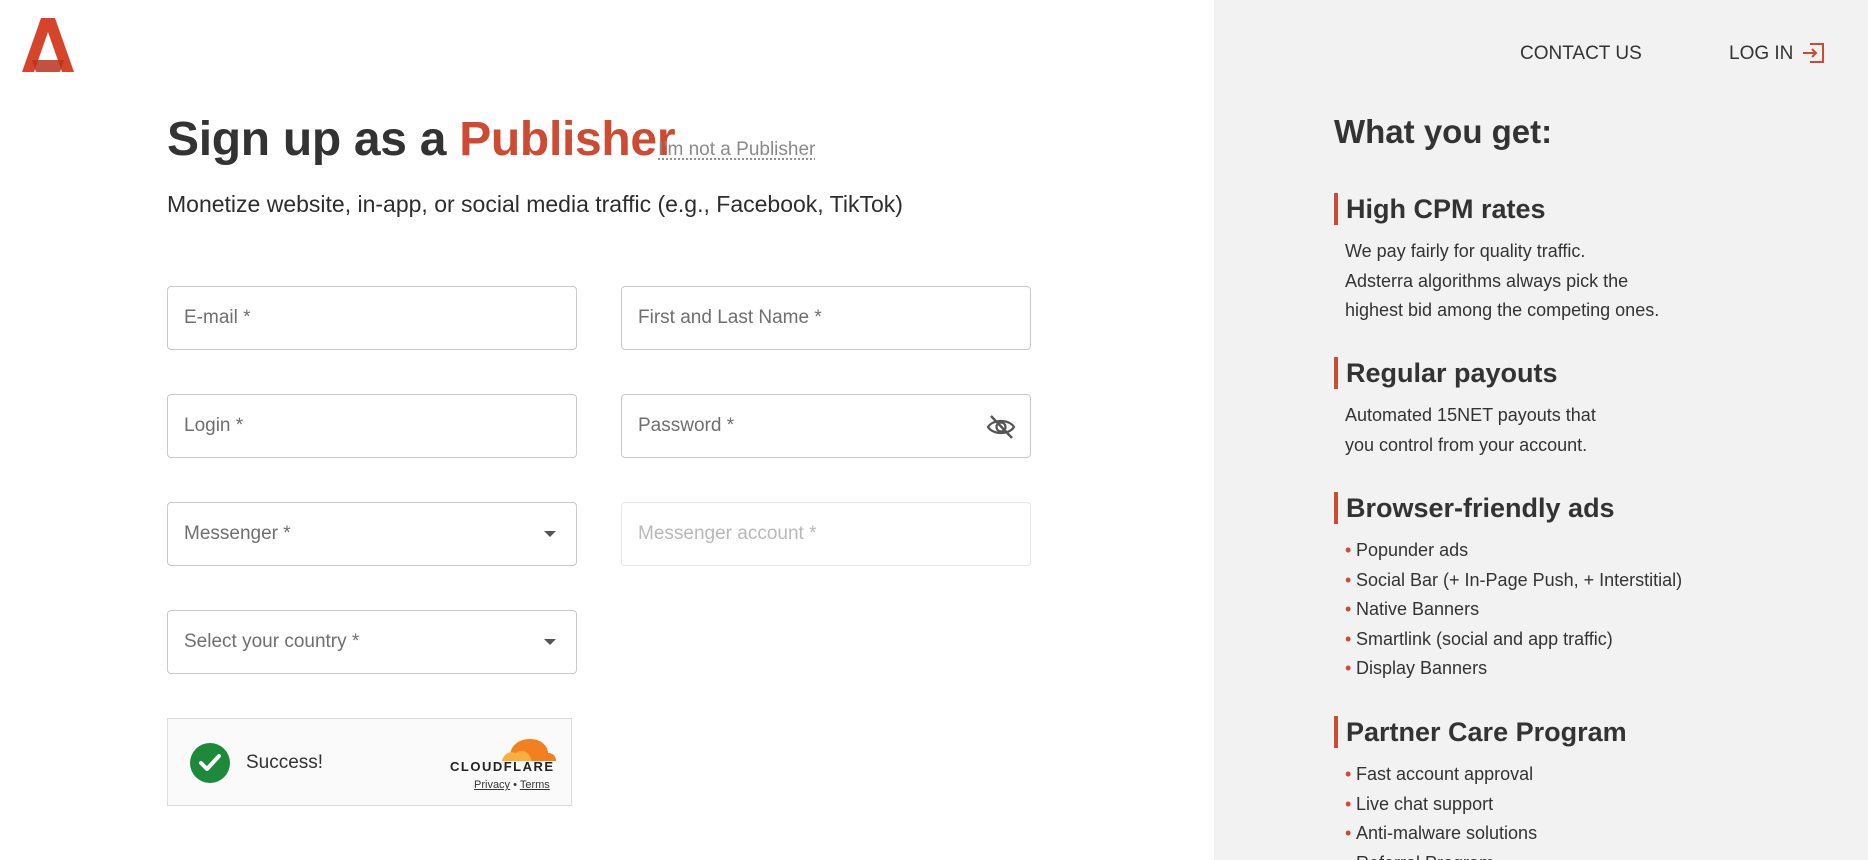 The image size is (1868, 860). What do you see at coordinates (1466, 444) in the screenshot?
I see `payouts-line: you control from your account.` at bounding box center [1466, 444].